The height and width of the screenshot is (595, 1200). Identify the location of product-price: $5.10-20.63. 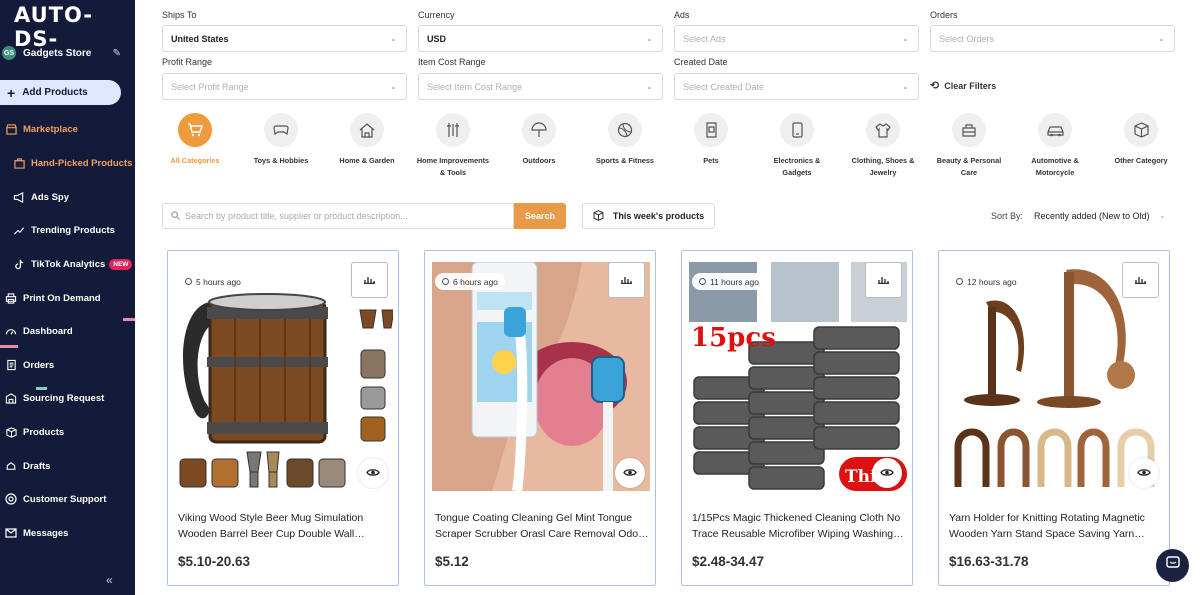
(214, 561).